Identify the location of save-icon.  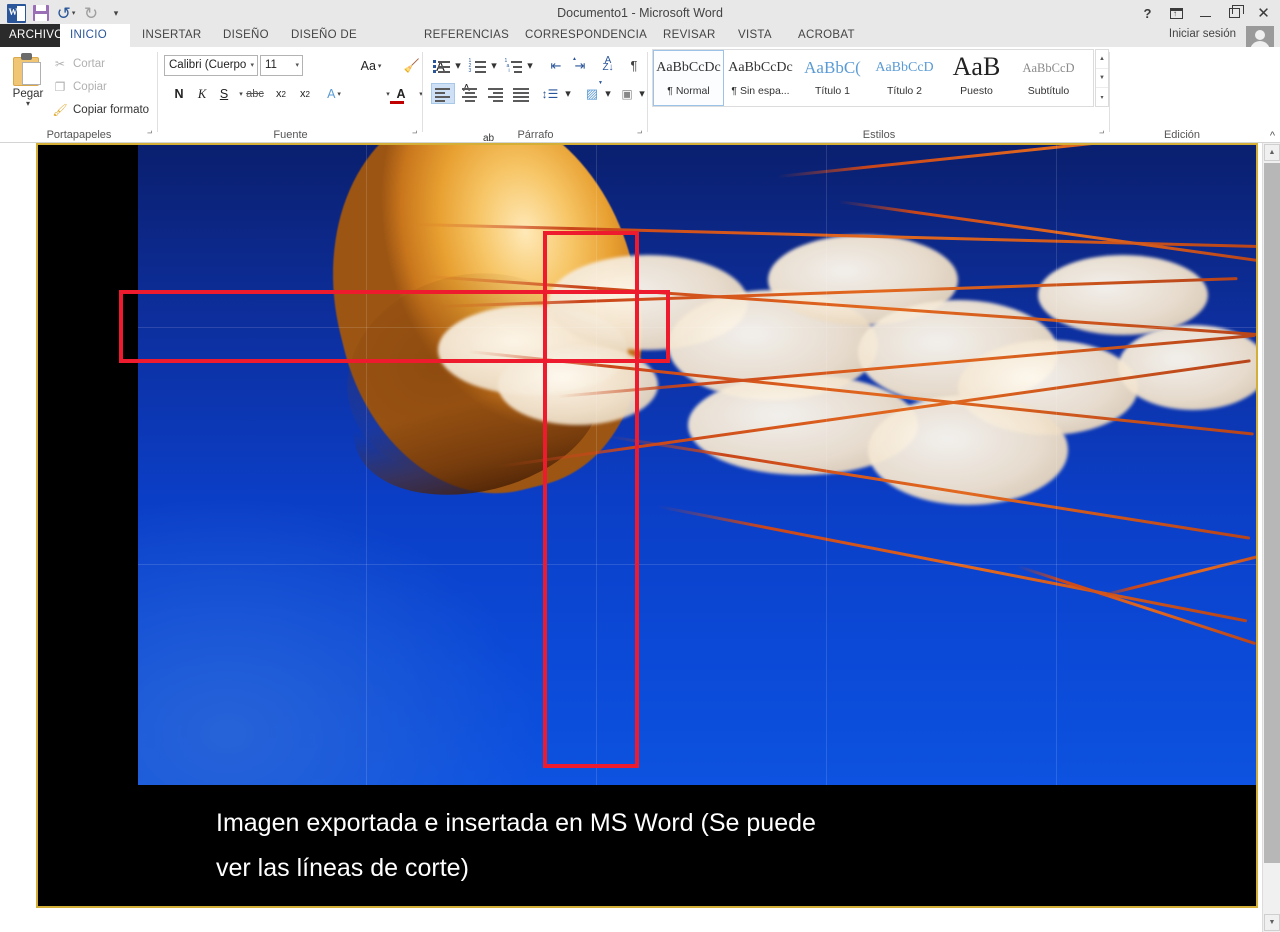
(41, 13).